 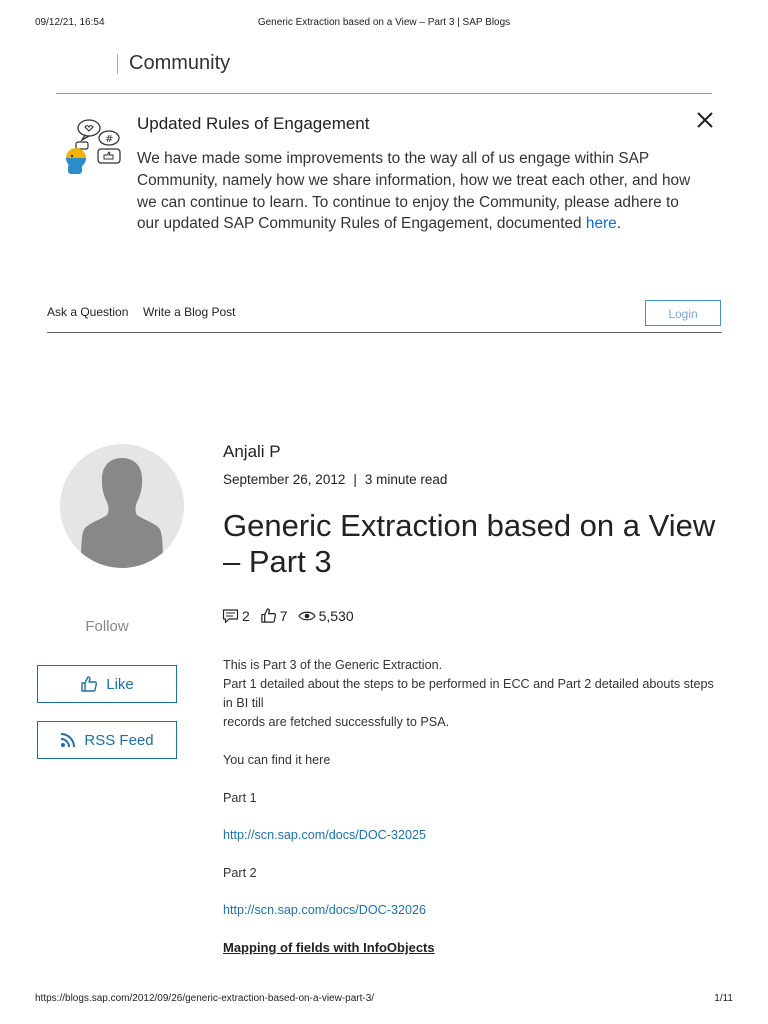 What do you see at coordinates (618, 224) in the screenshot?
I see `engagement-trailing: .` at bounding box center [618, 224].